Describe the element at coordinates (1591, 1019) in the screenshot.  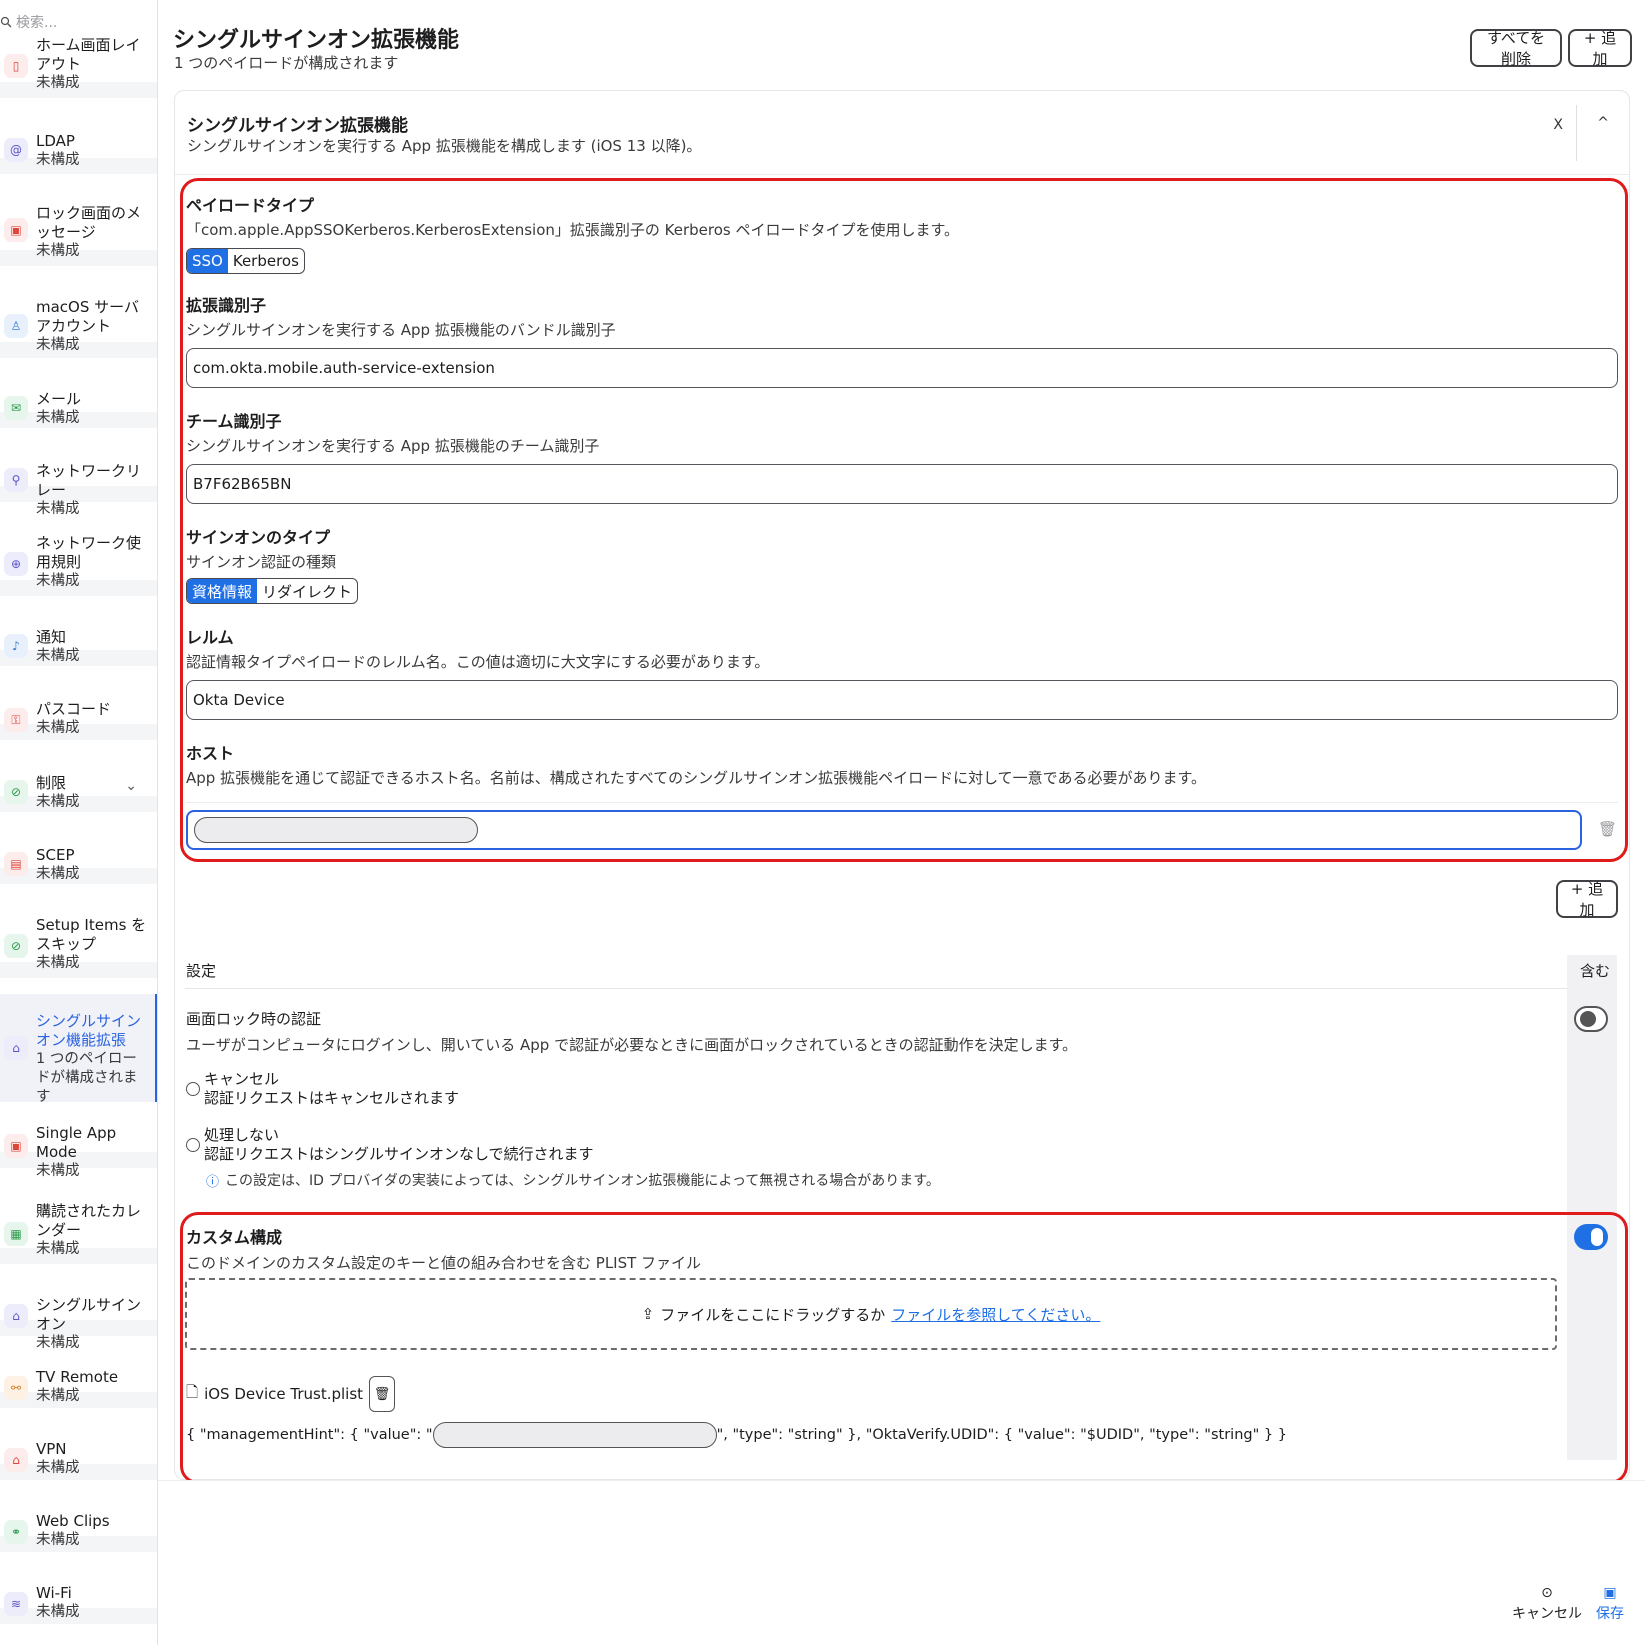
I see `lock-auth-toggle` at that location.